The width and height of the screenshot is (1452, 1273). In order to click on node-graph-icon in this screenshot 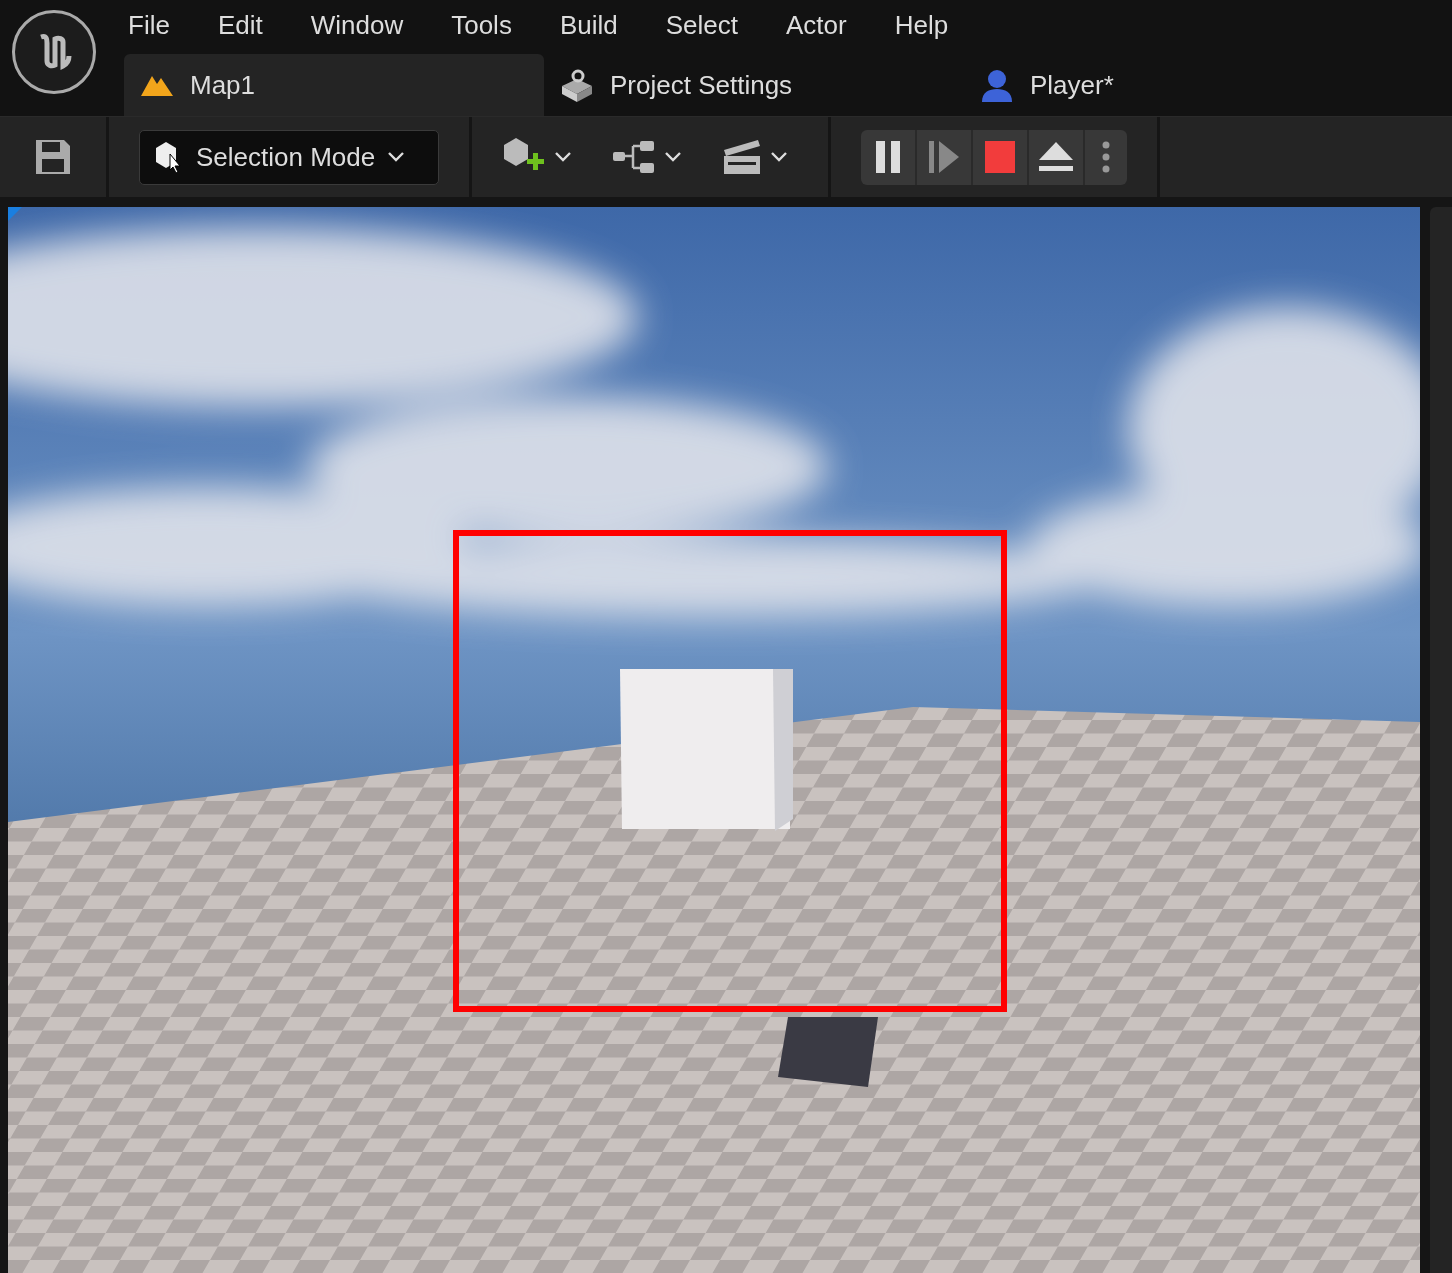, I will do `click(634, 157)`.